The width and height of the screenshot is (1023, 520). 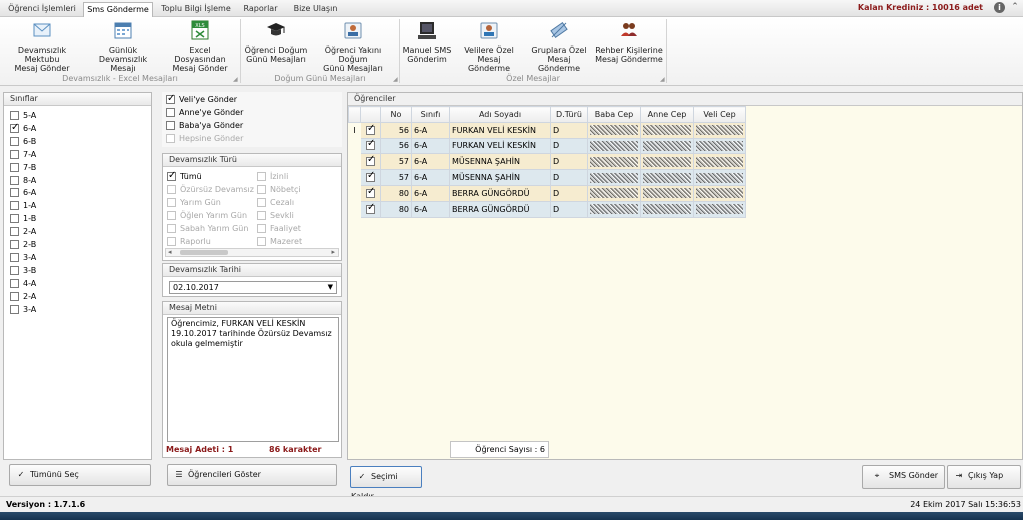 I want to click on absence-type-option: Özürsüz Devamsız, so click(x=210, y=189).